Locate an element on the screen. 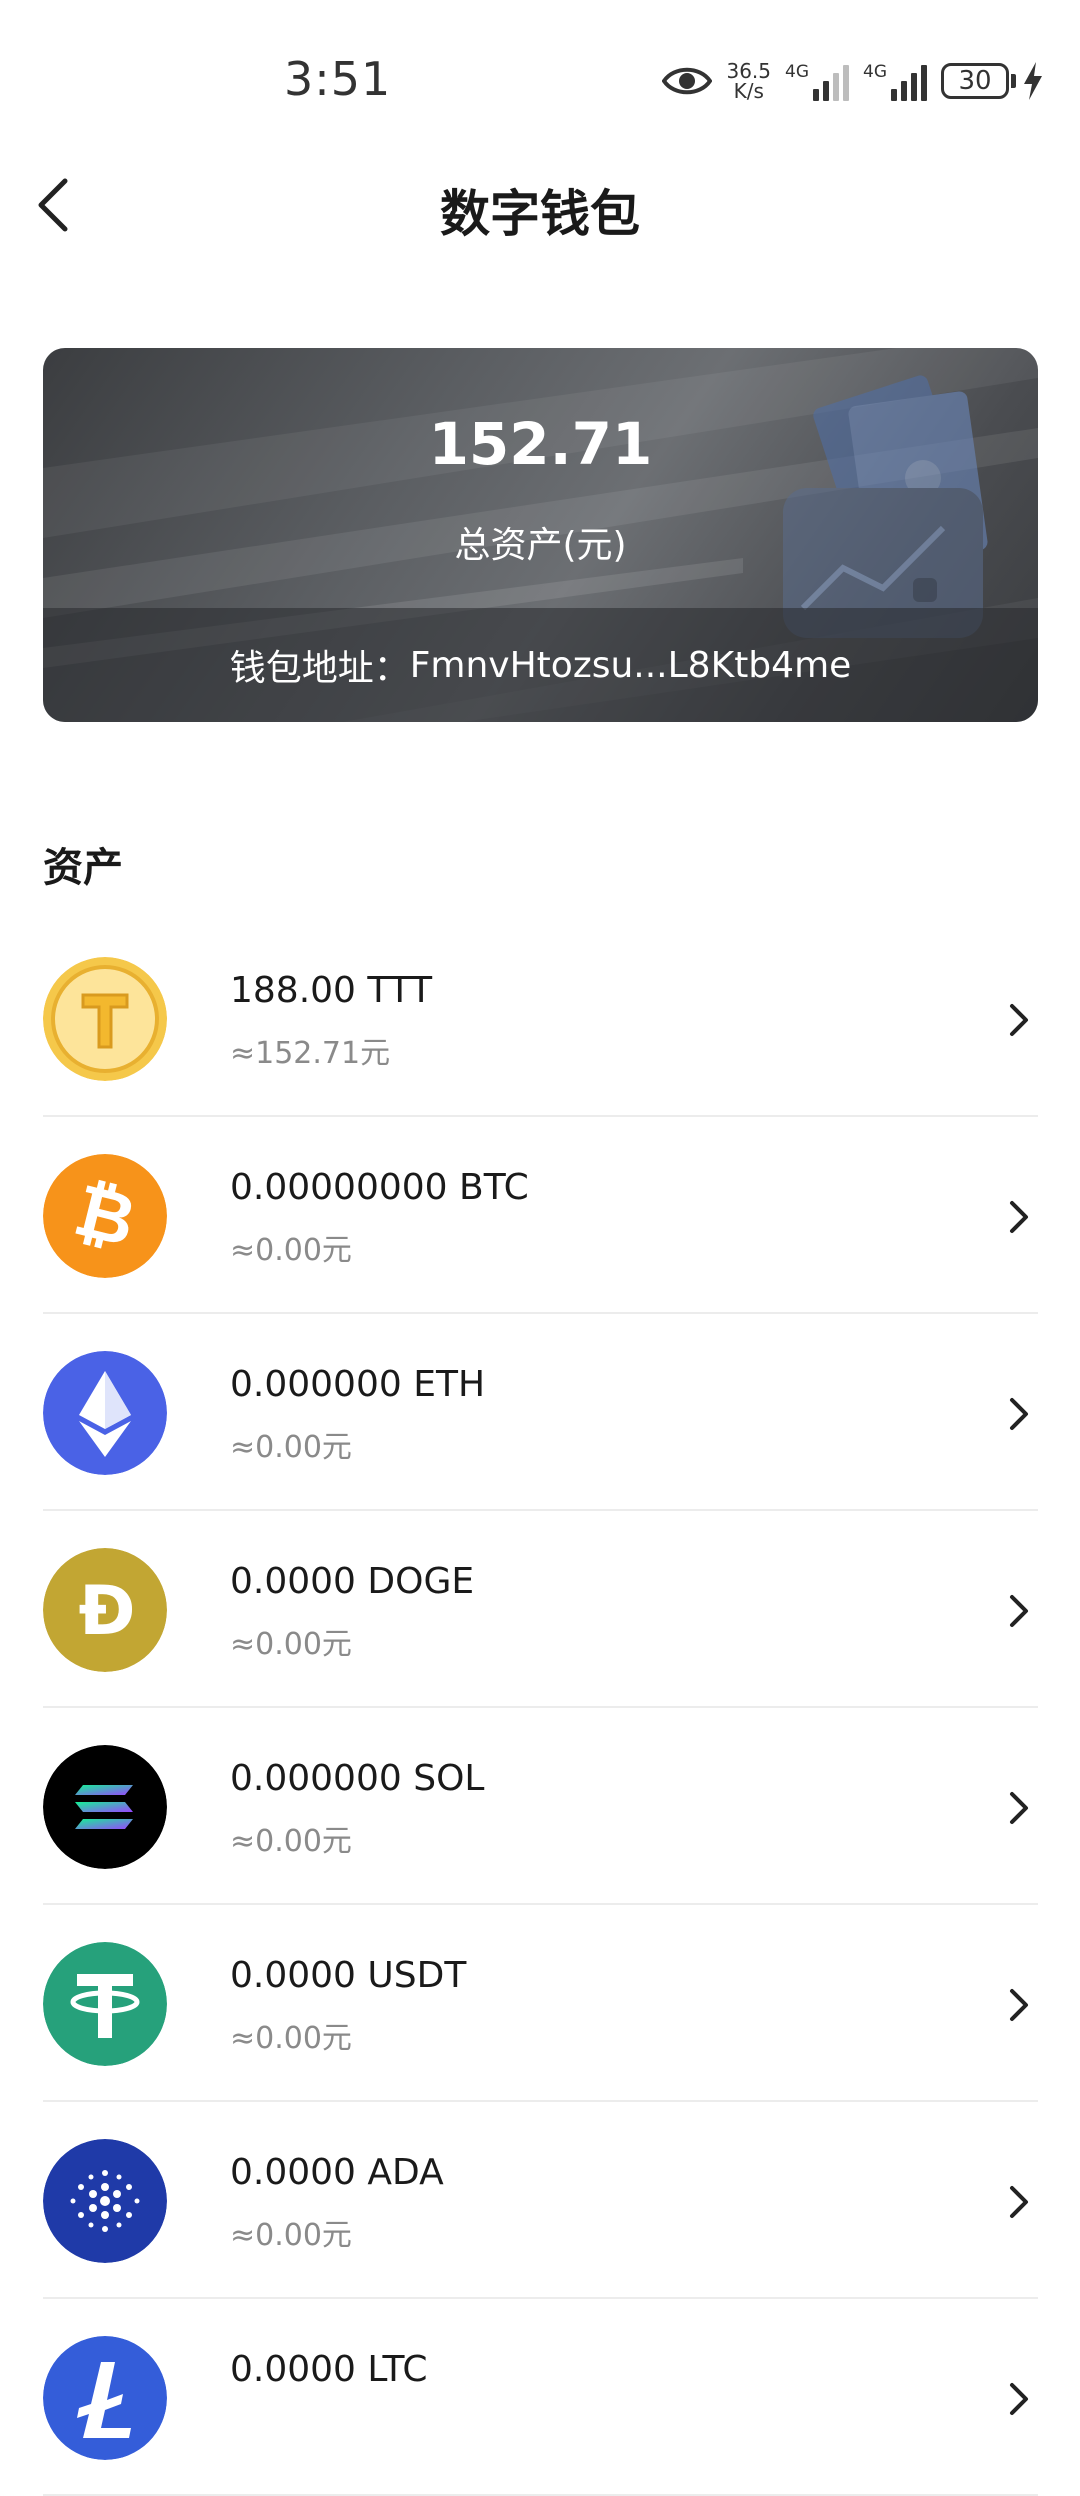  asset-value: ≈152.71元 is located at coordinates (310, 1053).